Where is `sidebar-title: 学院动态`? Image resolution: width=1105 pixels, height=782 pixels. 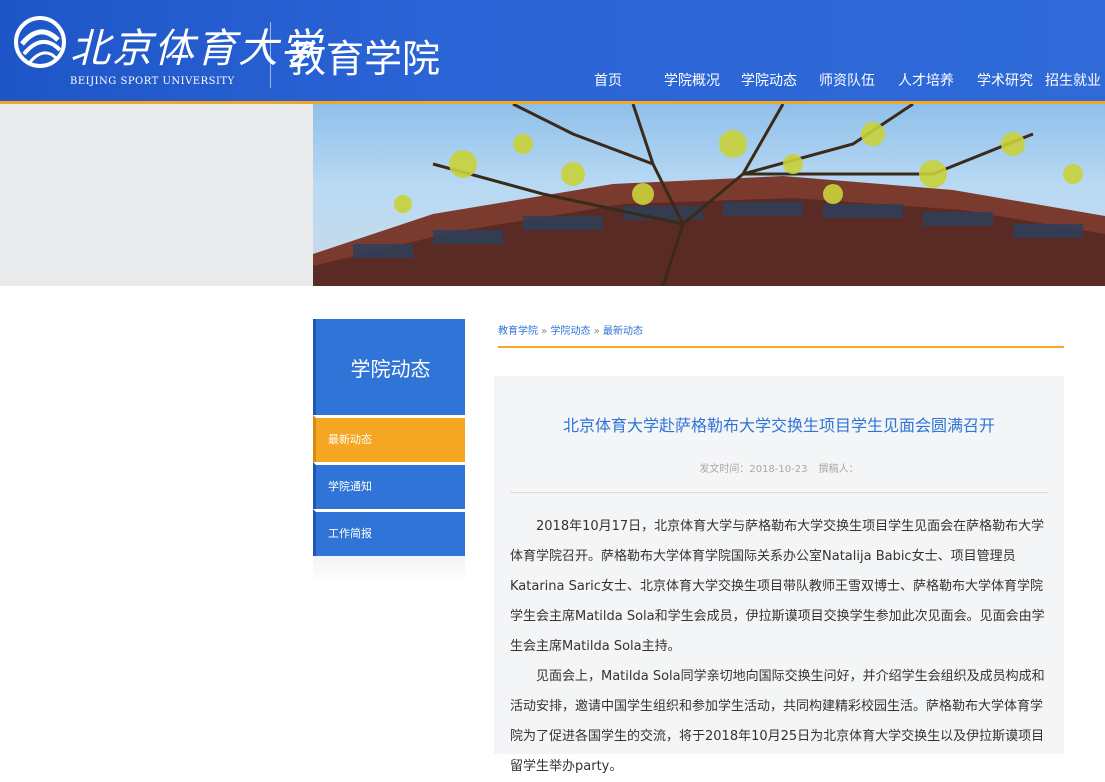
sidebar-title: 学院动态 is located at coordinates (389, 367).